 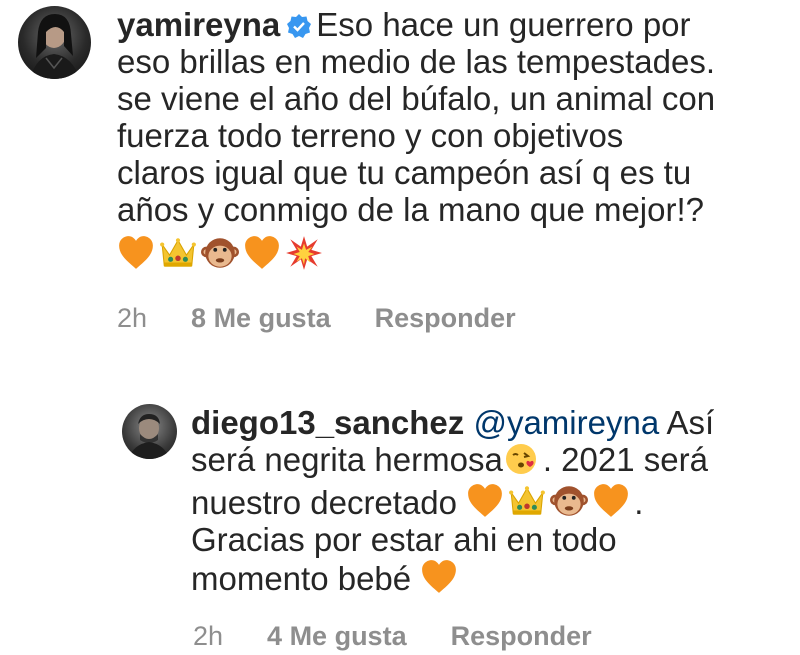 What do you see at coordinates (299, 23) in the screenshot?
I see `verified-badge-icon` at bounding box center [299, 23].